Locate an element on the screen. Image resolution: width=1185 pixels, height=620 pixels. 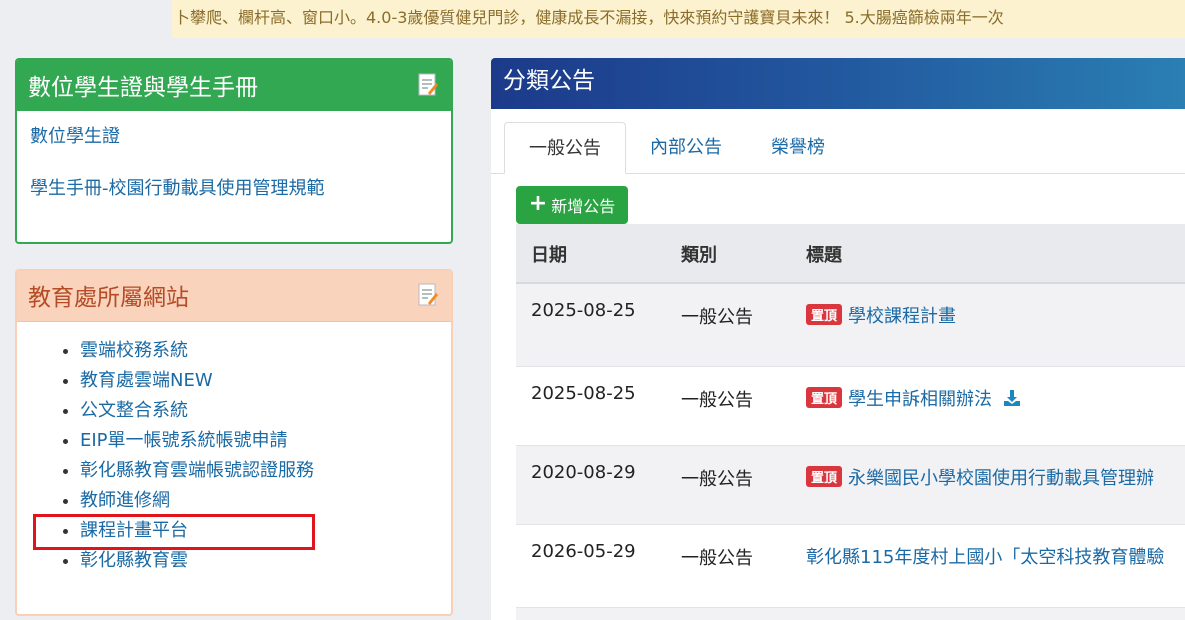
list-item: 彰化縣教育雲 is located at coordinates (265, 561).